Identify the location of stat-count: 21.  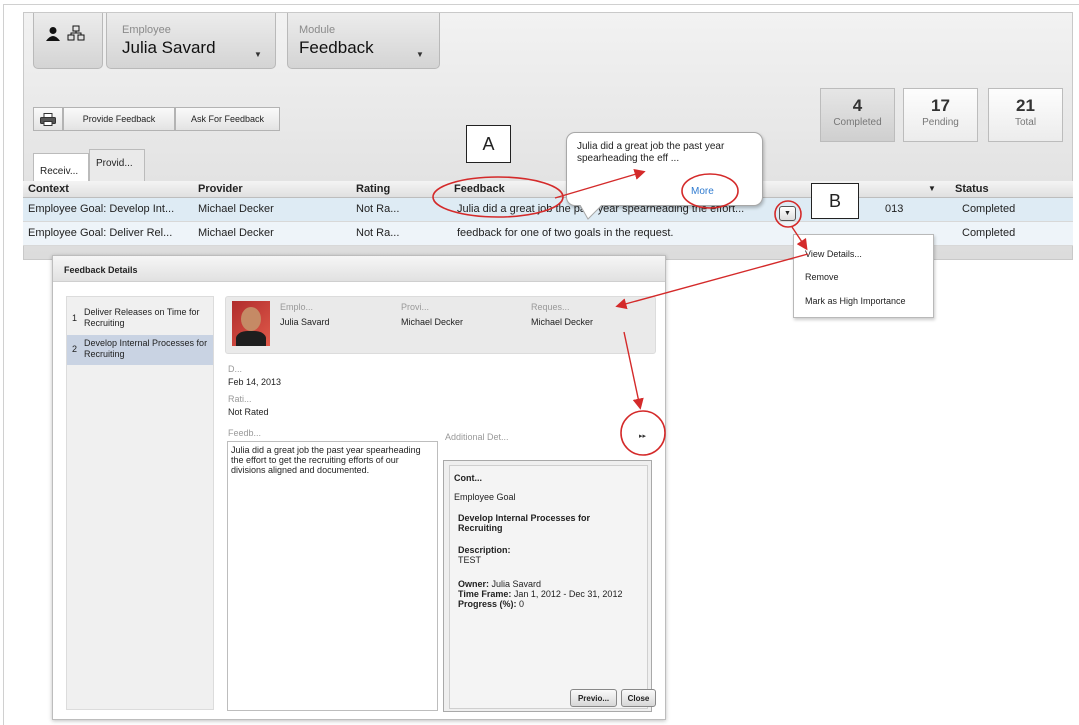
(1025, 105).